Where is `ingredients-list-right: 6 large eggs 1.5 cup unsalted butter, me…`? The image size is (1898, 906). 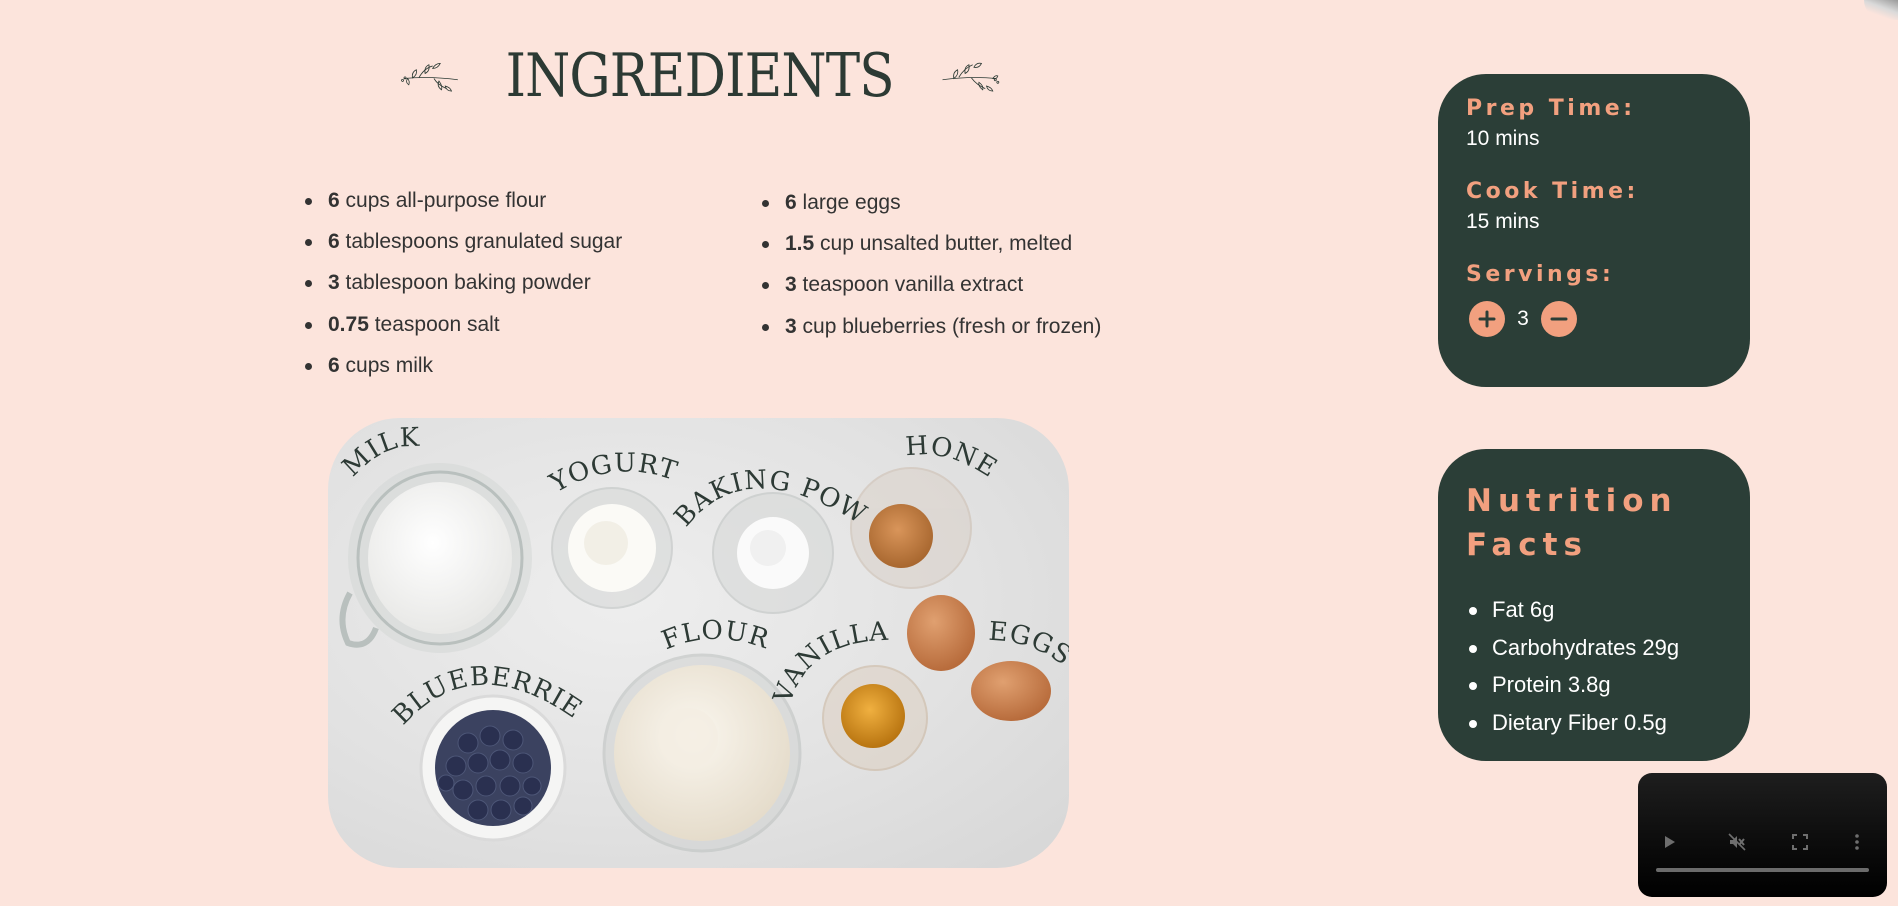
ingredients-list-right: 6 large eggs 1.5 cup unsalted butter, me… is located at coordinates (931, 272).